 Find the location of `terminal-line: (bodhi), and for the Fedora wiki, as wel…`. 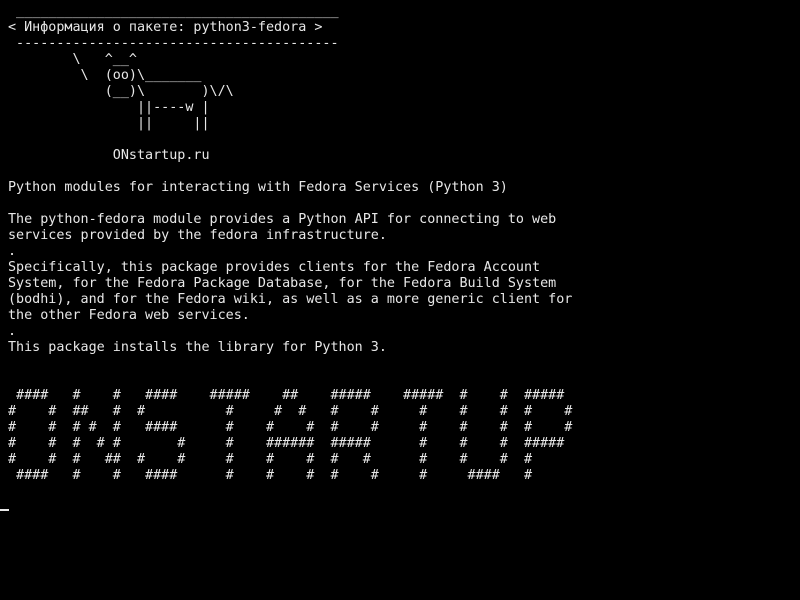

terminal-line: (bodhi), and for the Fedora wiki, as wel… is located at coordinates (290, 299).